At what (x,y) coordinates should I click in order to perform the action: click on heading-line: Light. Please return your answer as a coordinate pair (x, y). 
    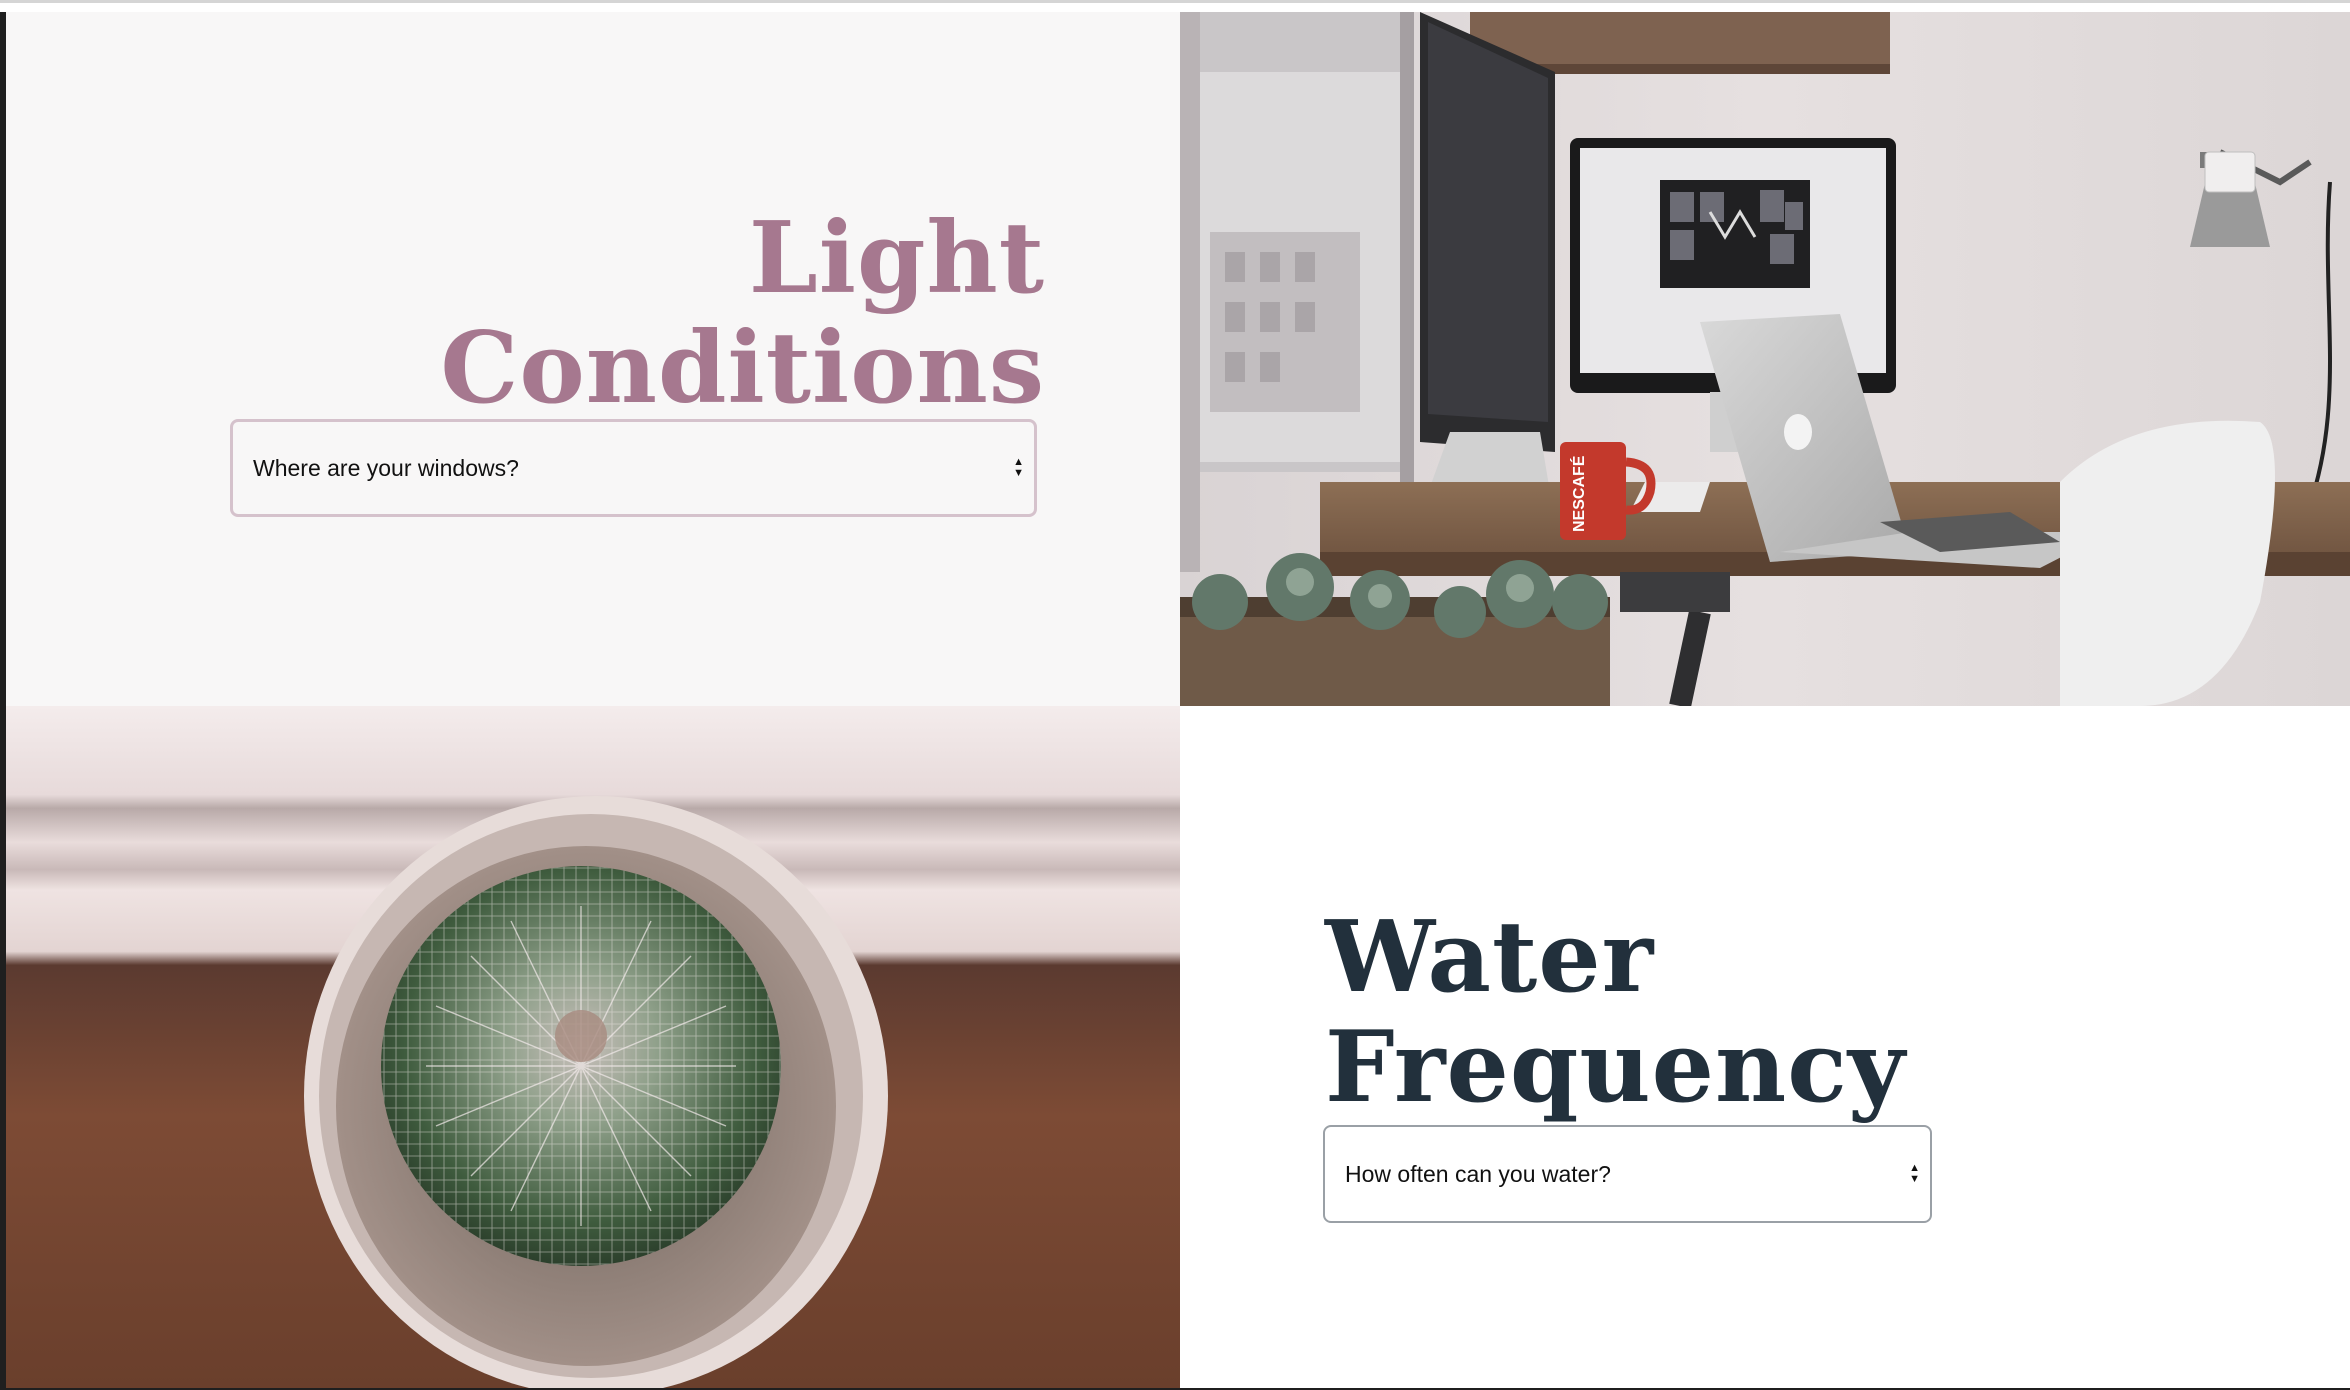
    Looking at the image, I should click on (896, 258).